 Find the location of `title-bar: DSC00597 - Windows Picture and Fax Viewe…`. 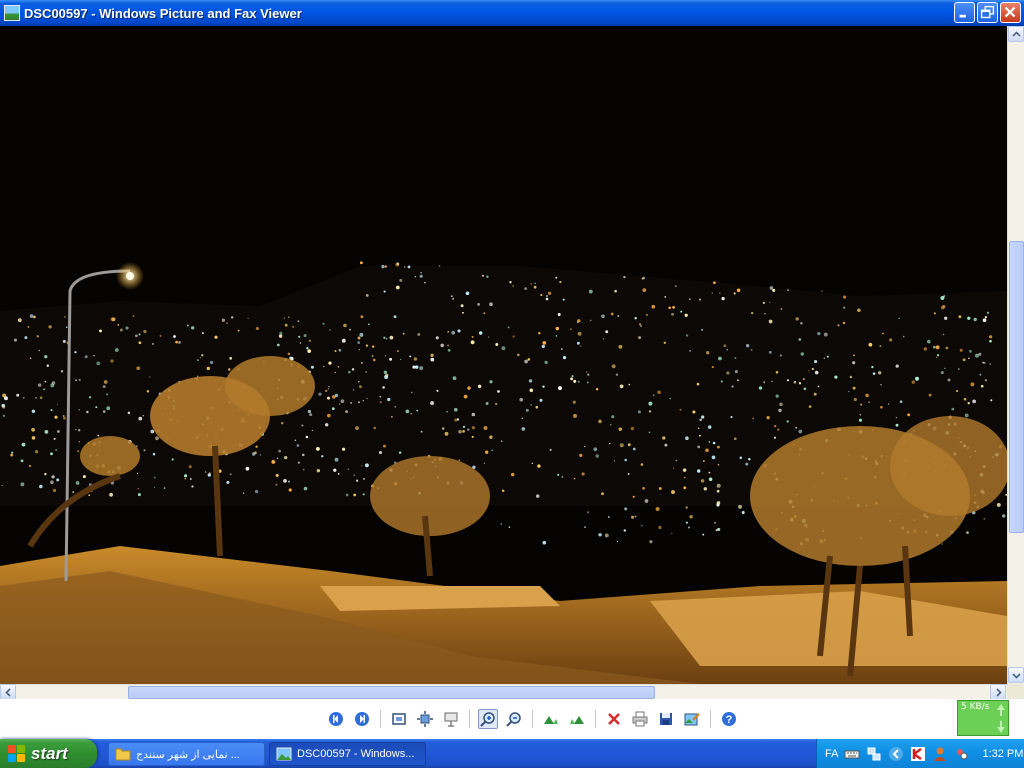

title-bar: DSC00597 - Windows Picture and Fax Viewe… is located at coordinates (512, 13).